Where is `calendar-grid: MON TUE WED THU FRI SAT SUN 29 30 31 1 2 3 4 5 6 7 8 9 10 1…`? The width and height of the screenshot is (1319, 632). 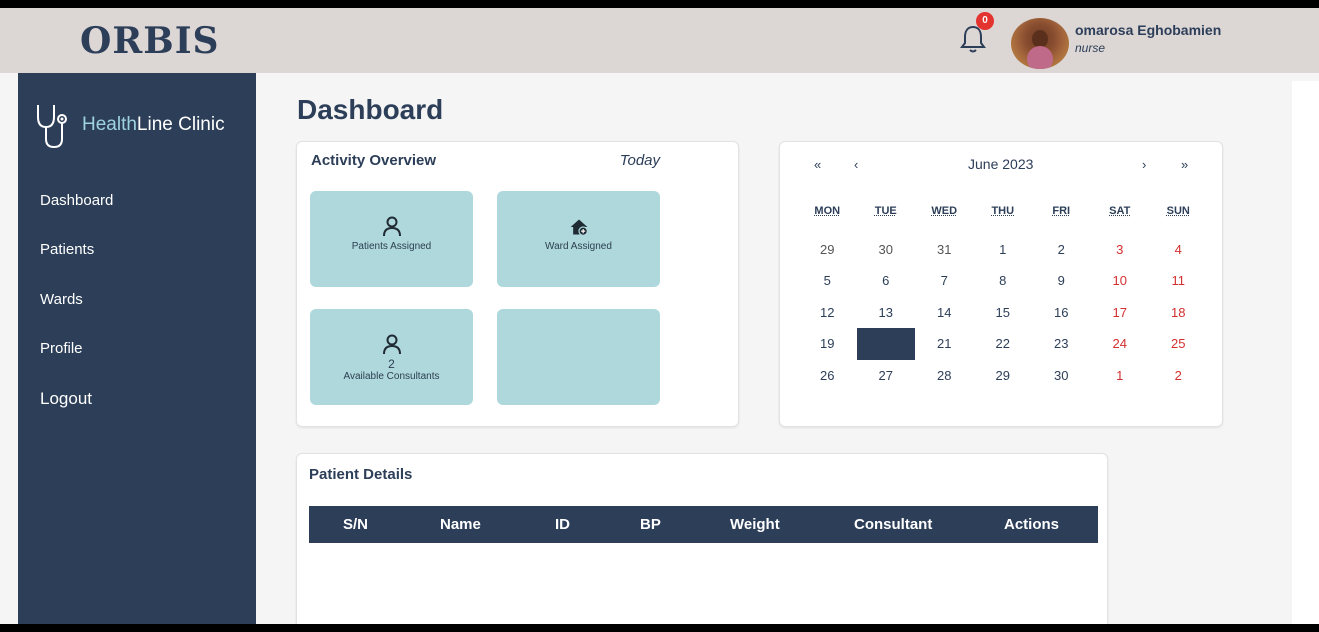 calendar-grid: MON TUE WED THU FRI SAT SUN 29 30 31 1 2 3 4 5 6 7 8 9 10 1… is located at coordinates (1005, 297).